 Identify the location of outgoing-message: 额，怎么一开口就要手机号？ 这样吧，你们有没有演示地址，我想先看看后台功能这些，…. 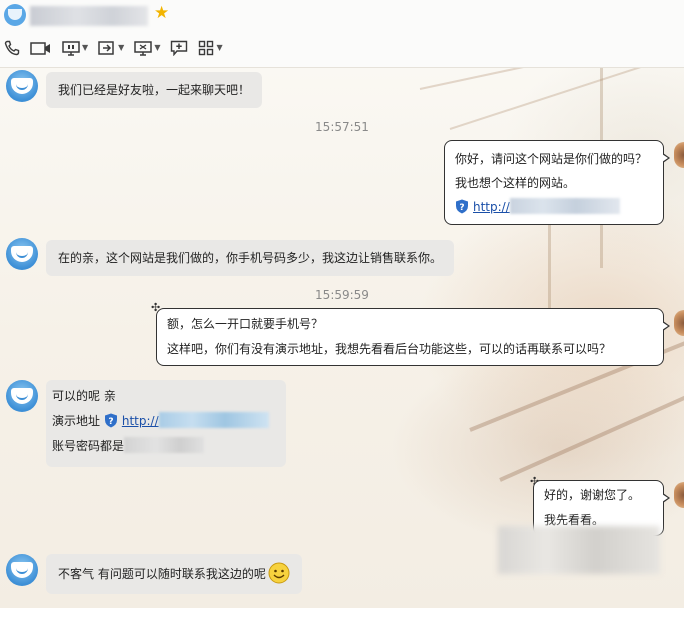
(413, 337).